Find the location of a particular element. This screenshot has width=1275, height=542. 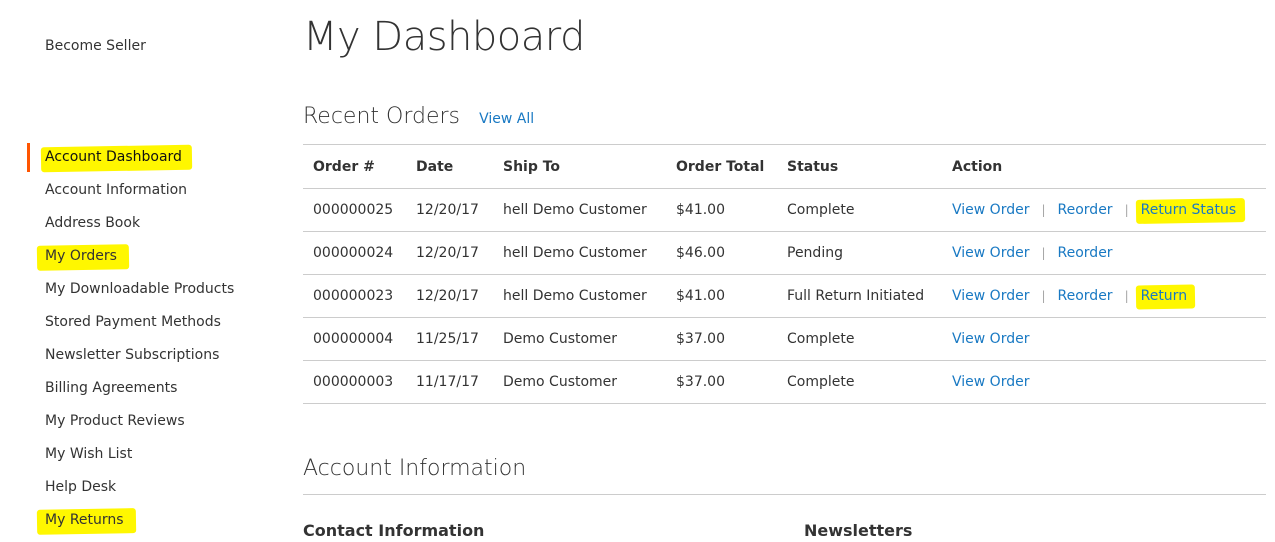

sidebar-item-my-downloadable-products: My Downloadable Products is located at coordinates (140, 289).